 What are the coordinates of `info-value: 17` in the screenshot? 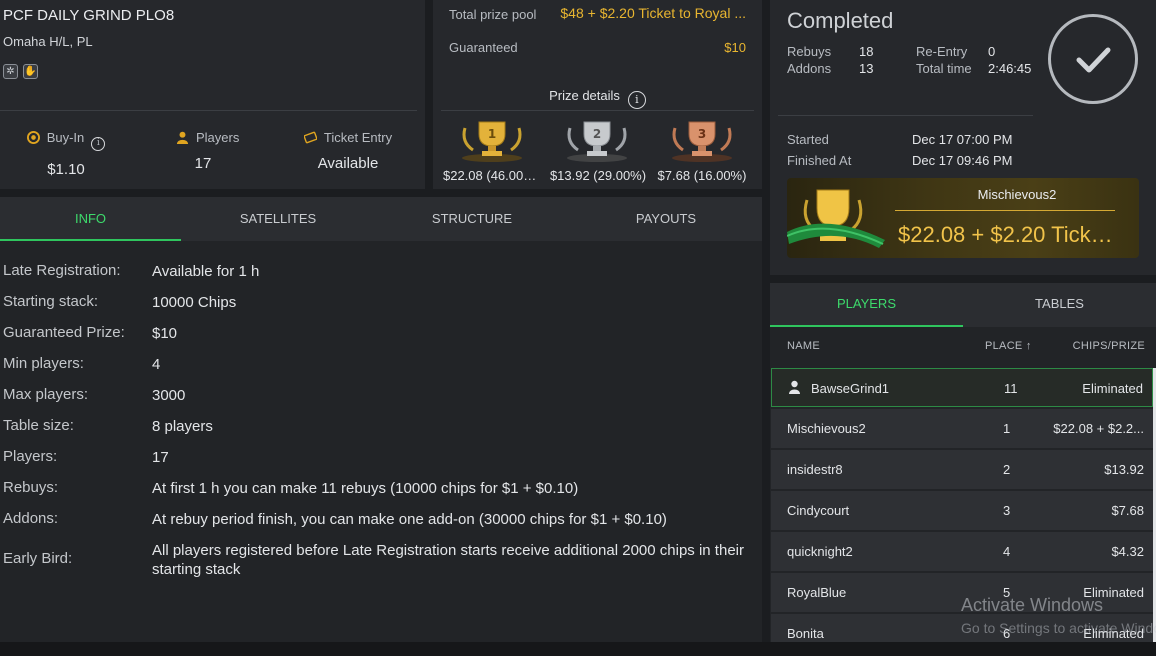 It's located at (160, 457).